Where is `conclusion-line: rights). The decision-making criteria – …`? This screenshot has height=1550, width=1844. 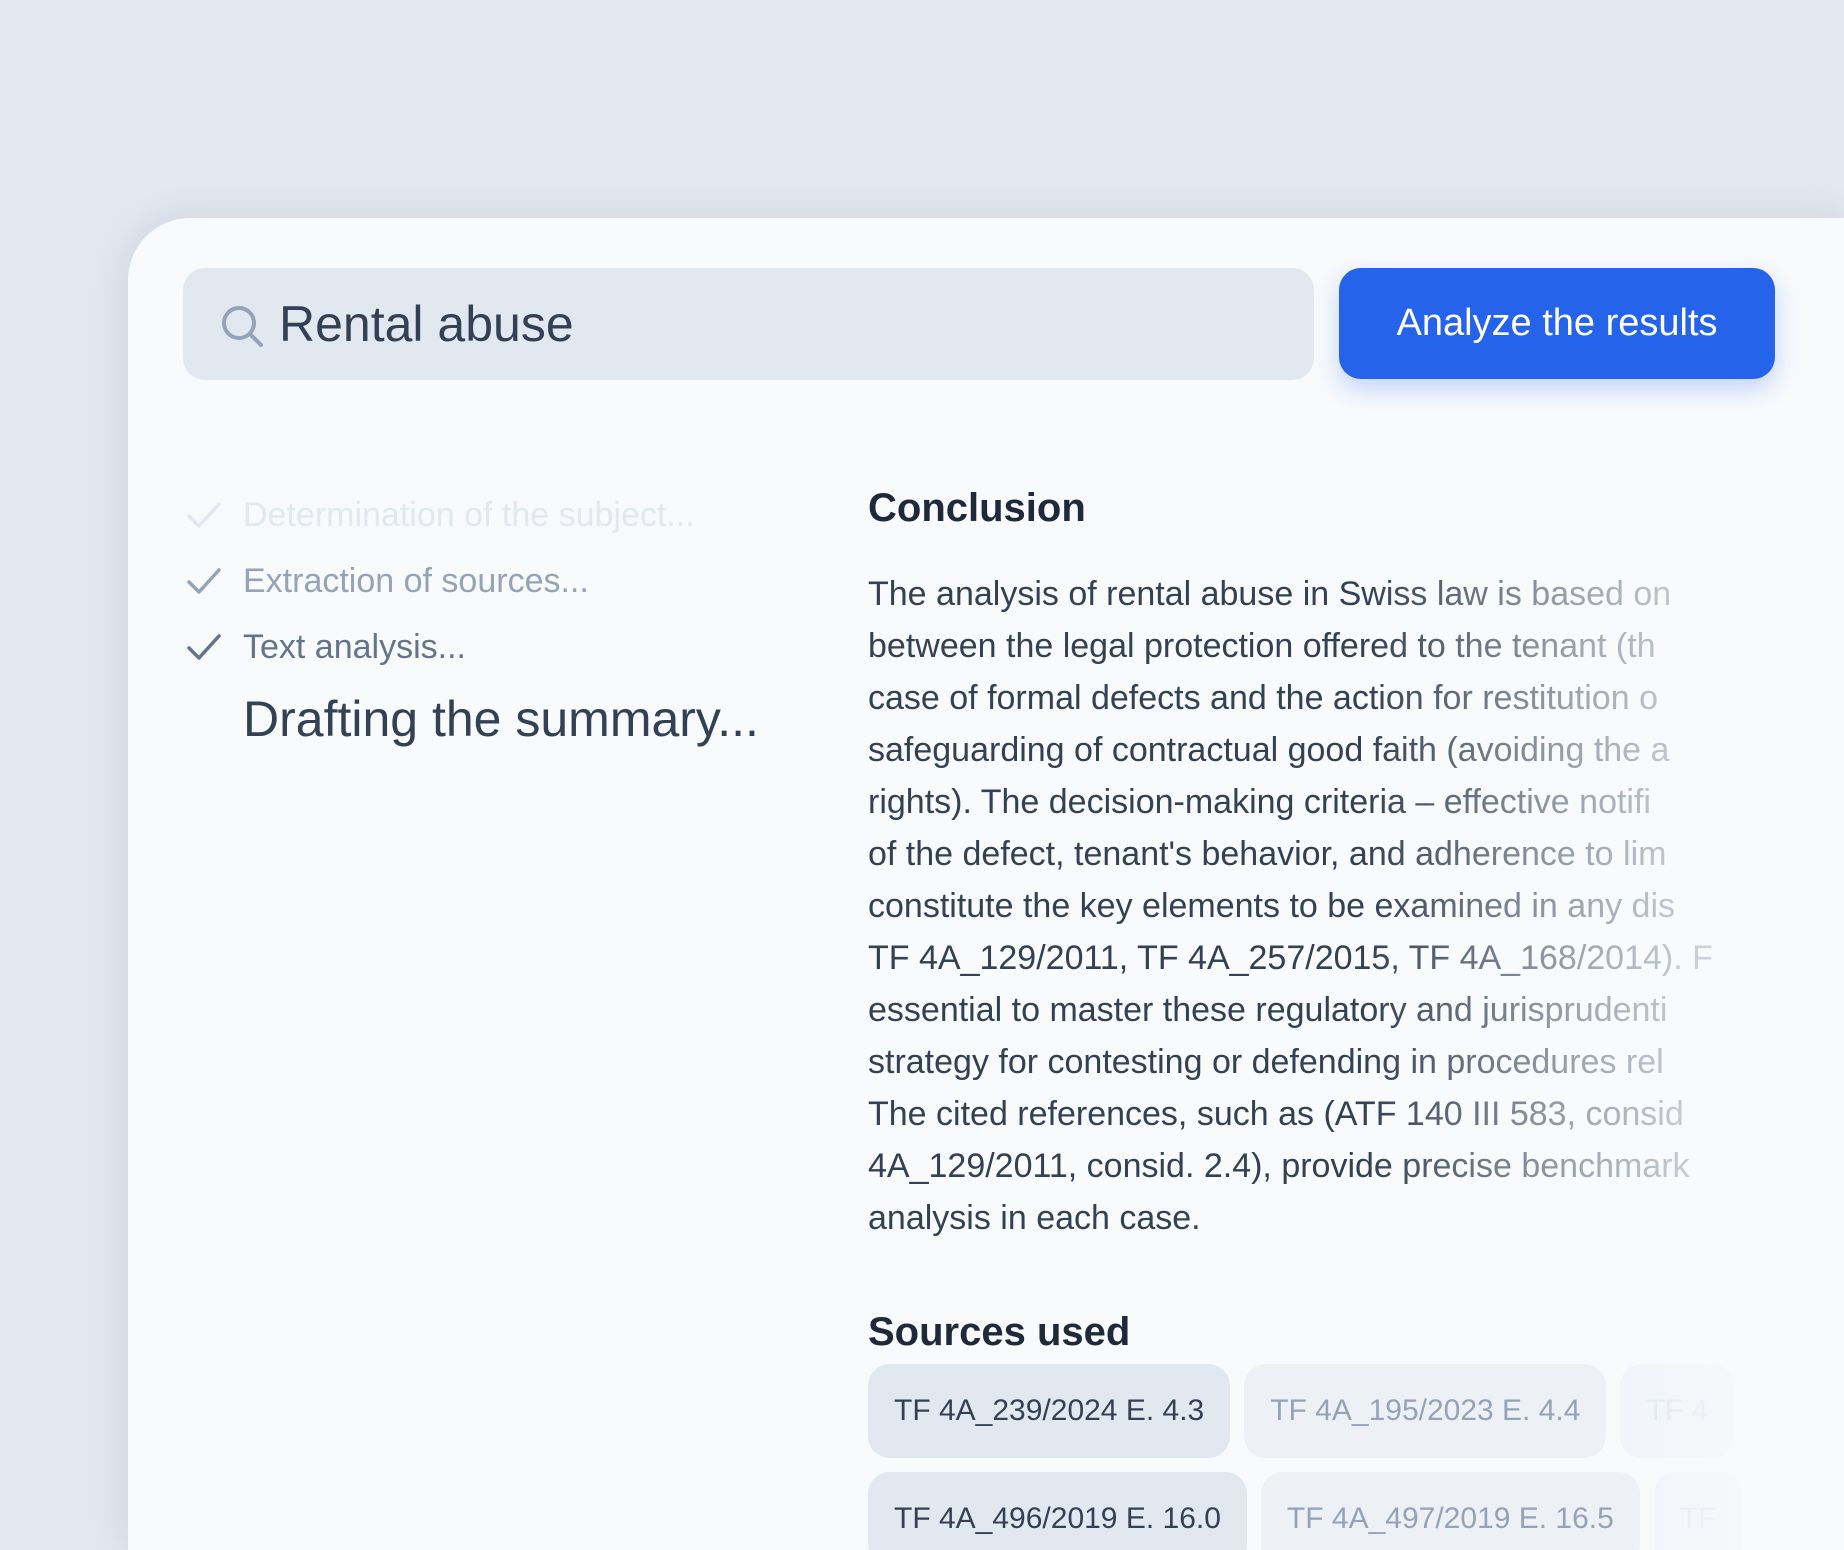
conclusion-line: rights). The decision-making criteria – … is located at coordinates (1259, 802).